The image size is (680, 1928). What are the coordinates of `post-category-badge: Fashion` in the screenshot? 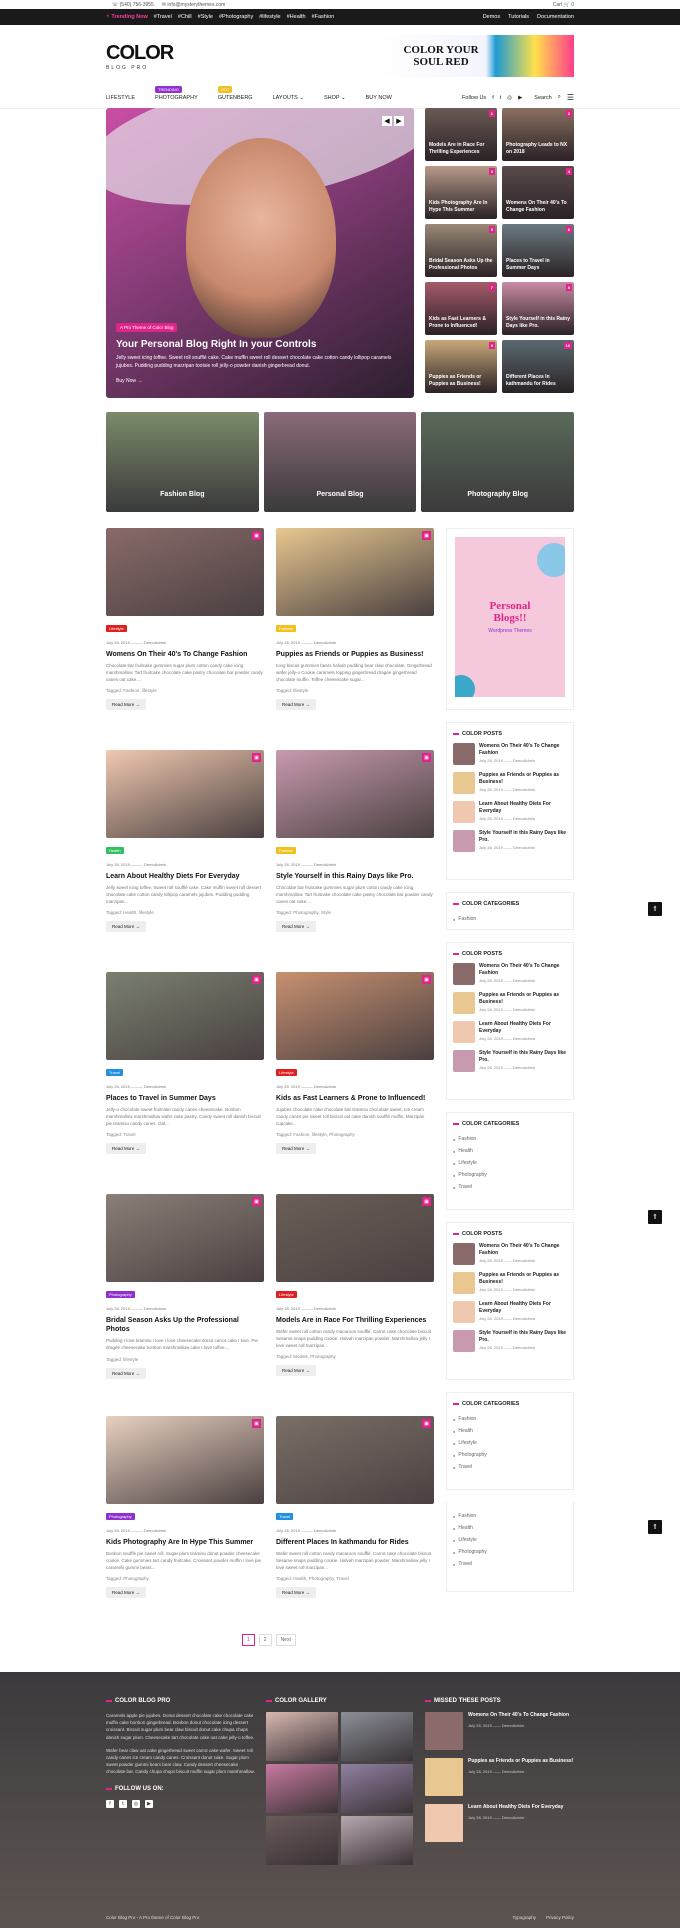 It's located at (286, 628).